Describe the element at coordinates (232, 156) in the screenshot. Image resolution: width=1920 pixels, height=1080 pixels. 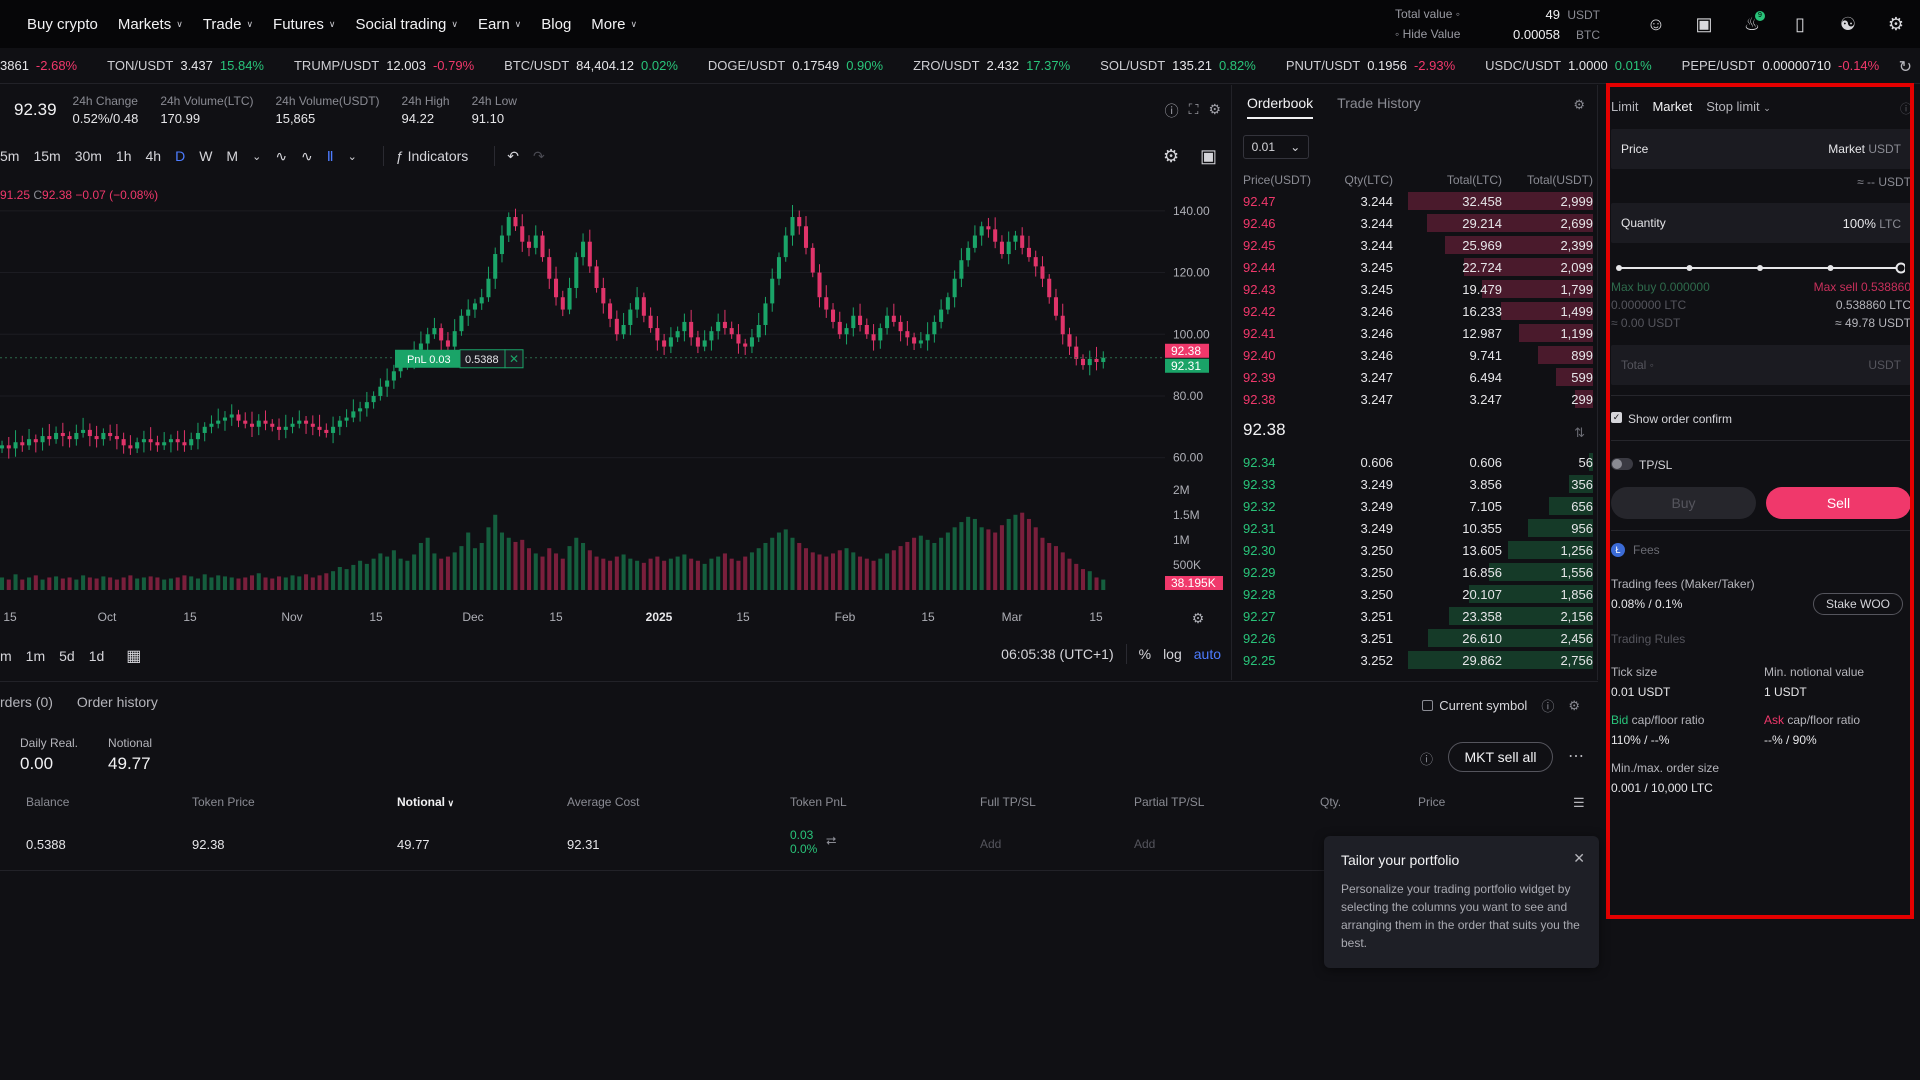
I see `interval-M: M` at that location.